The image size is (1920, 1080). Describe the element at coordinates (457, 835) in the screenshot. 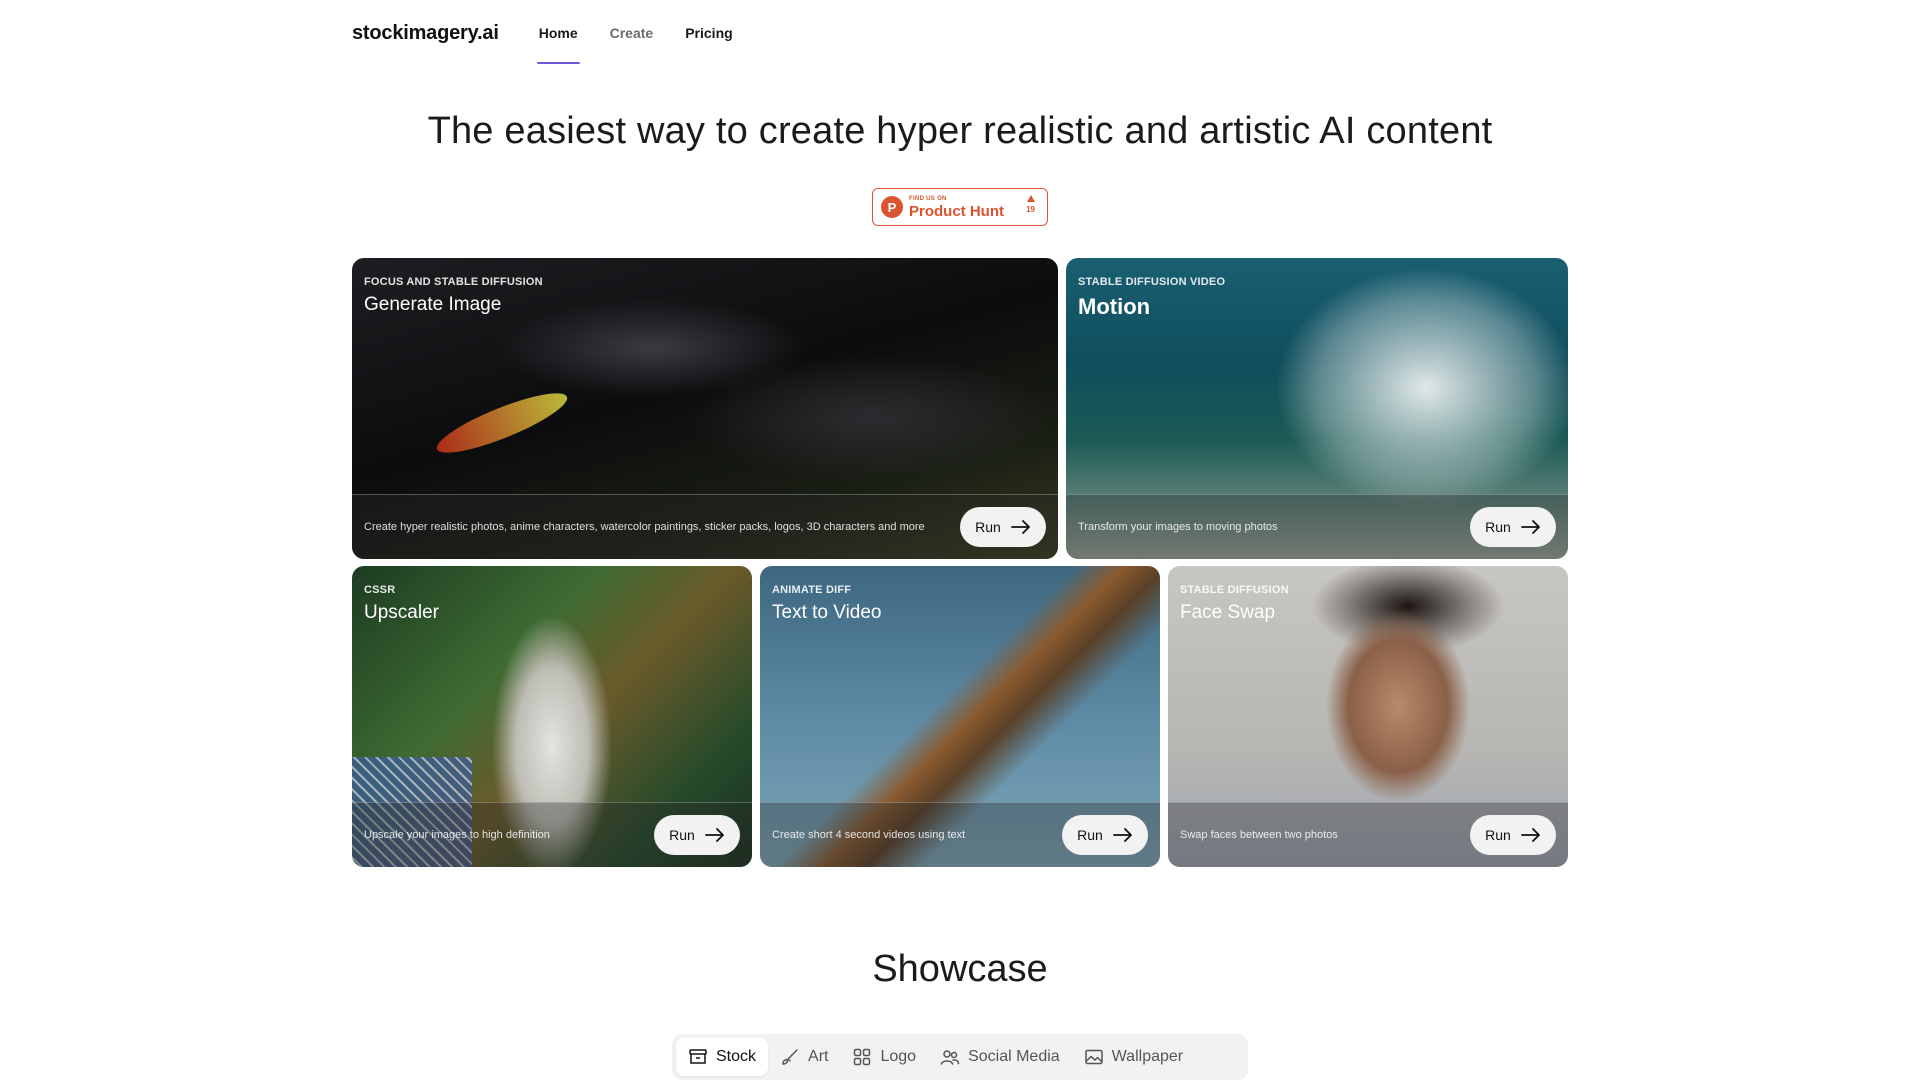

I see `card-description: Upscale your images to high definition` at that location.